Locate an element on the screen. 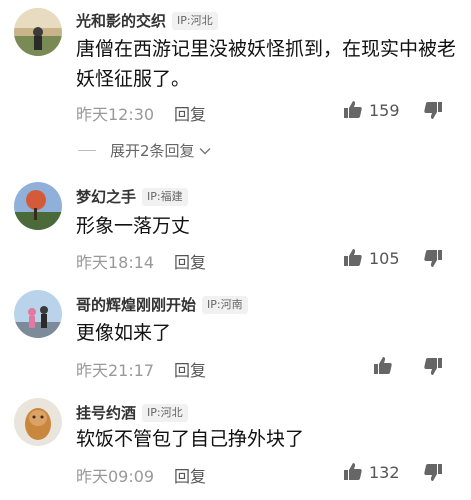 The height and width of the screenshot is (500, 471). expand-replies-label: 展开2条回复 is located at coordinates (152, 151).